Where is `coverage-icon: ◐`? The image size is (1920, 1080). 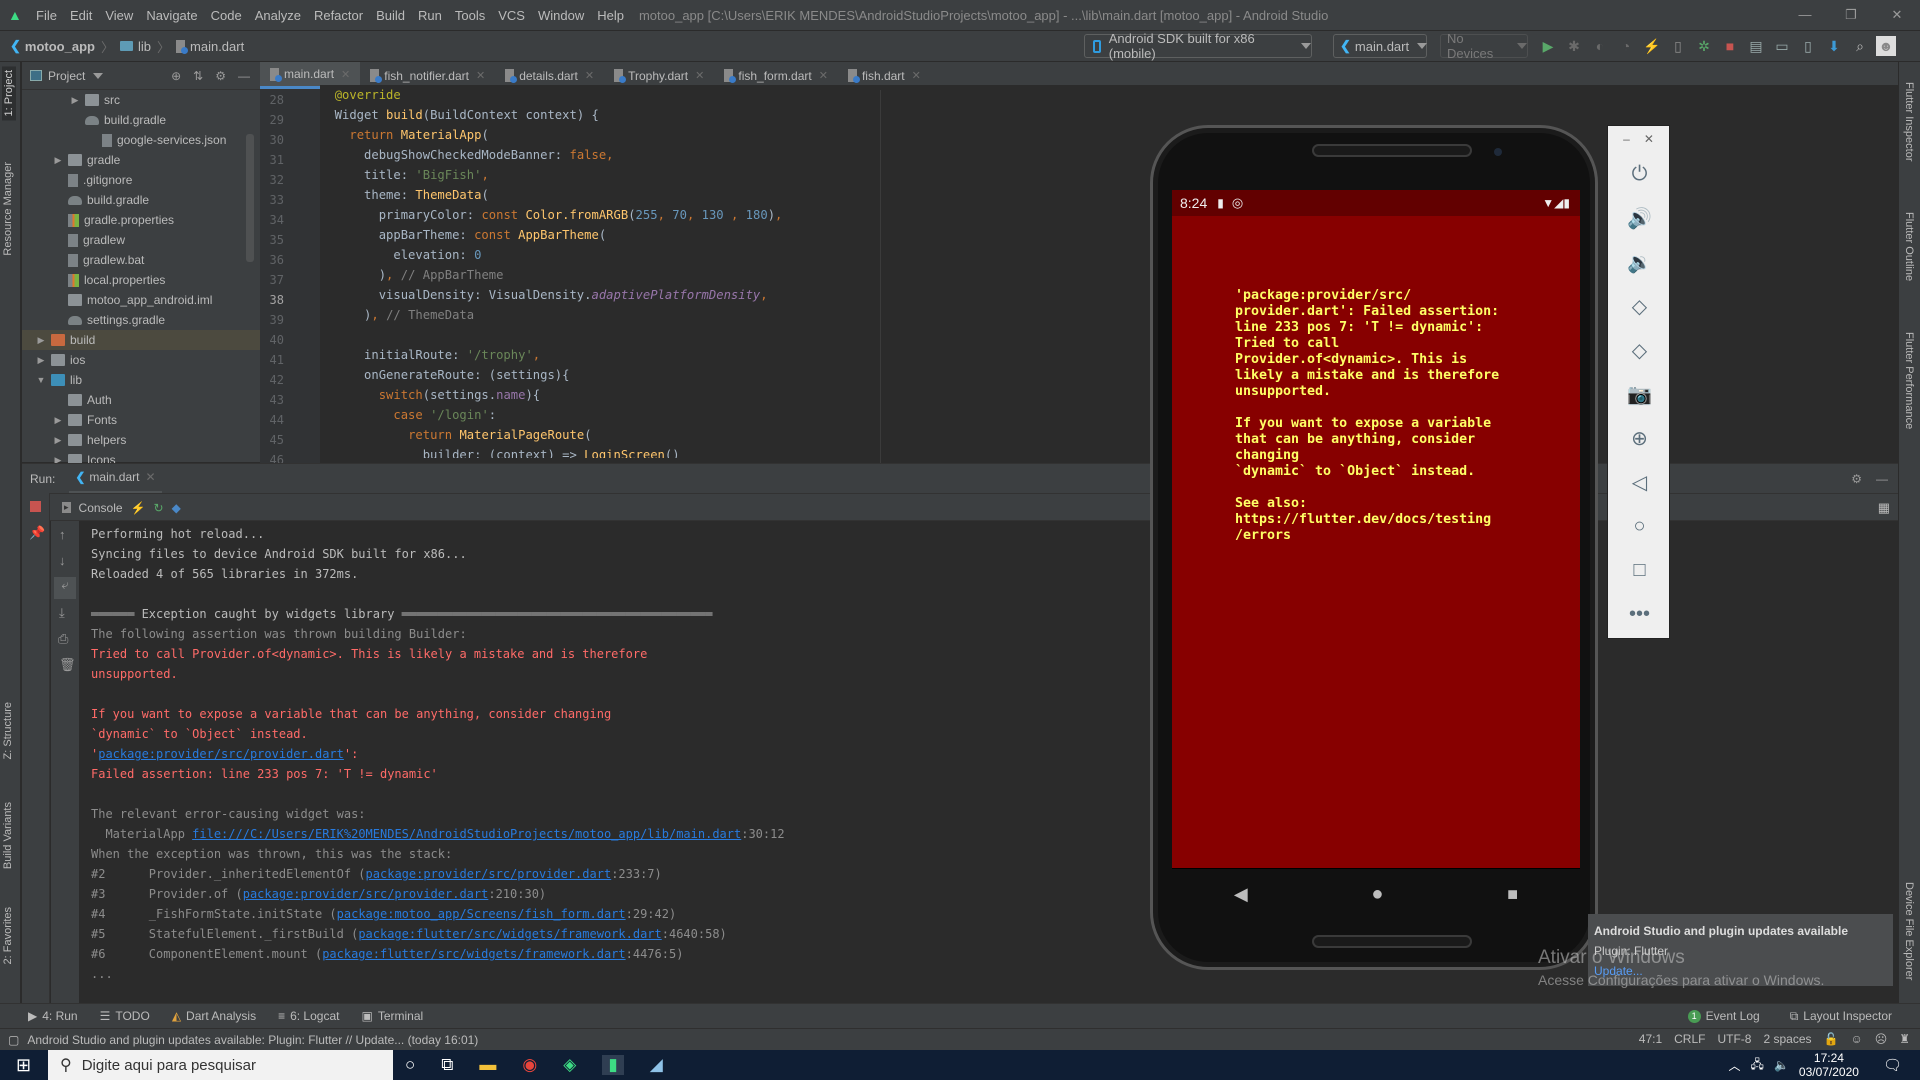
coverage-icon: ◐ is located at coordinates (1600, 46).